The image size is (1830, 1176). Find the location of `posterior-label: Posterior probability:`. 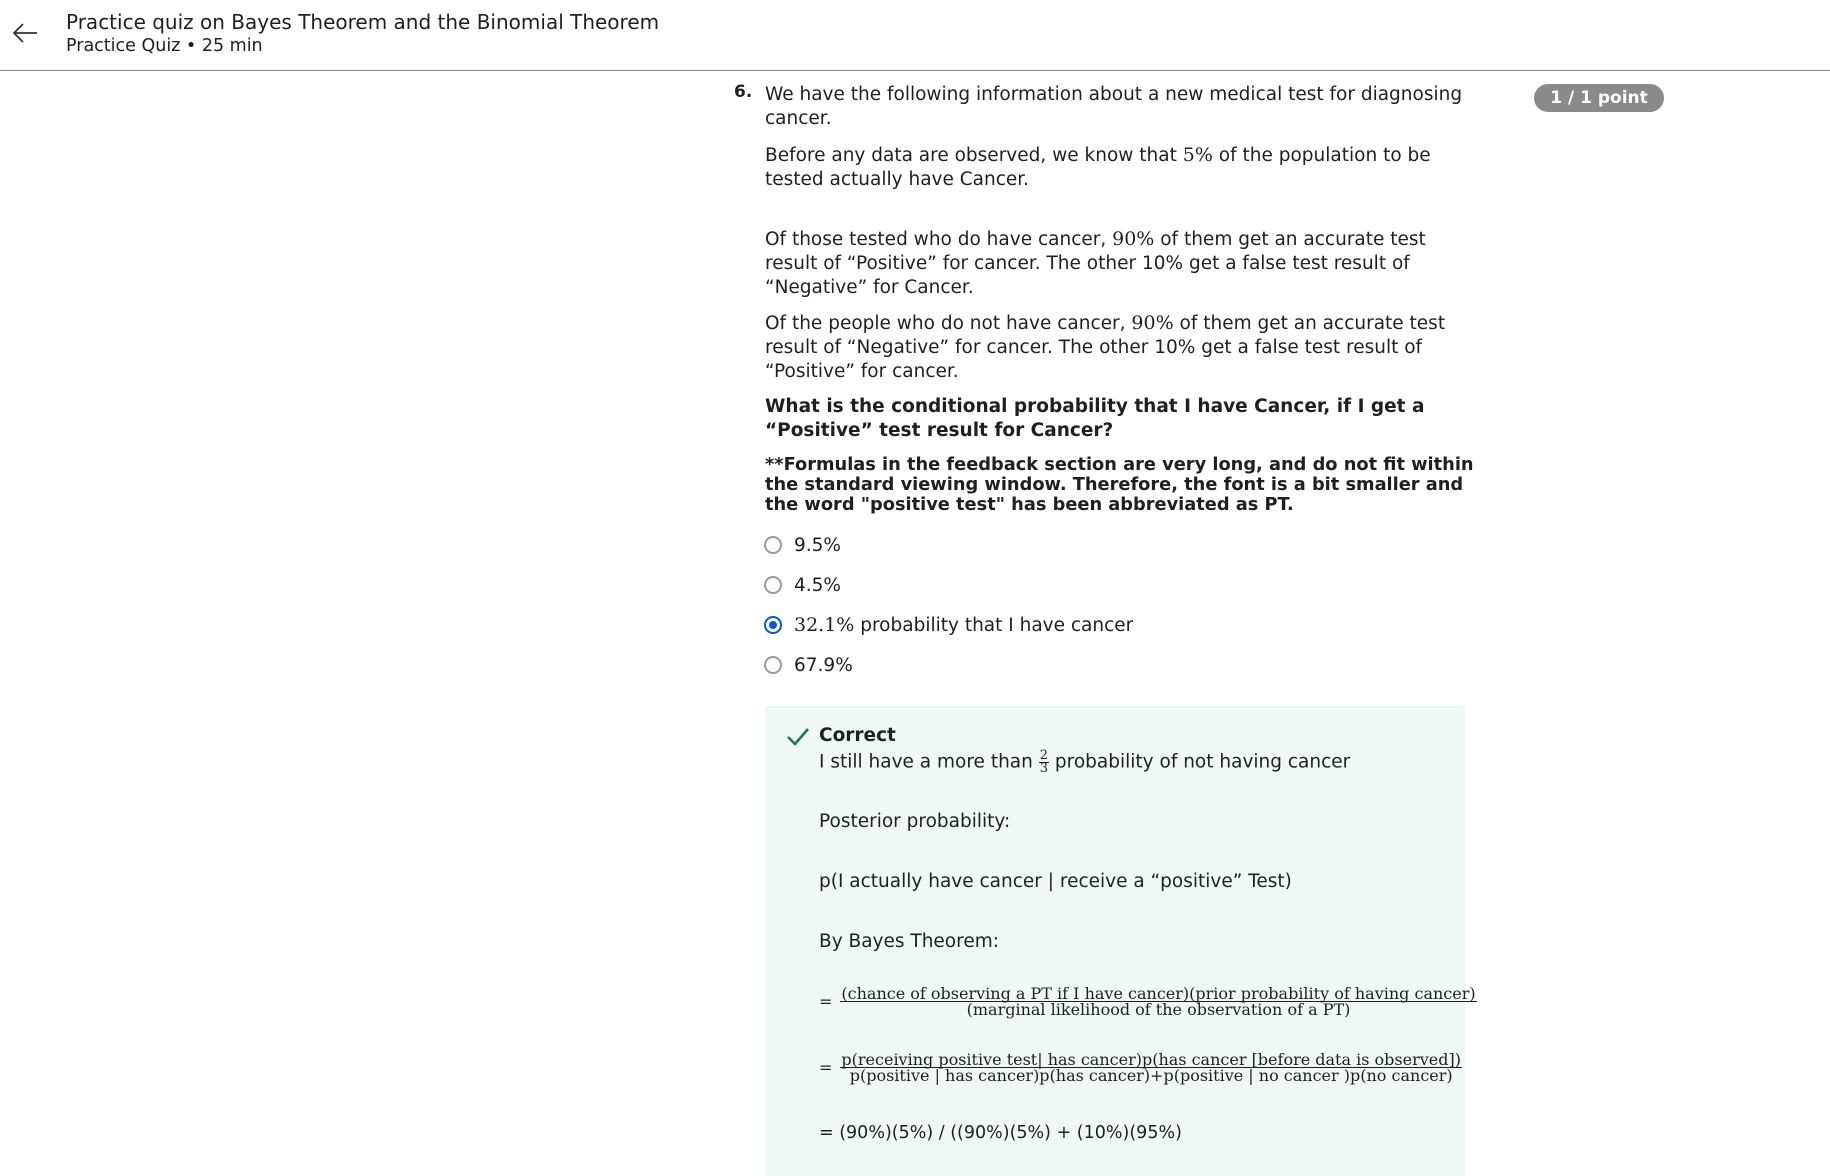

posterior-label: Posterior probability: is located at coordinates (915, 821).